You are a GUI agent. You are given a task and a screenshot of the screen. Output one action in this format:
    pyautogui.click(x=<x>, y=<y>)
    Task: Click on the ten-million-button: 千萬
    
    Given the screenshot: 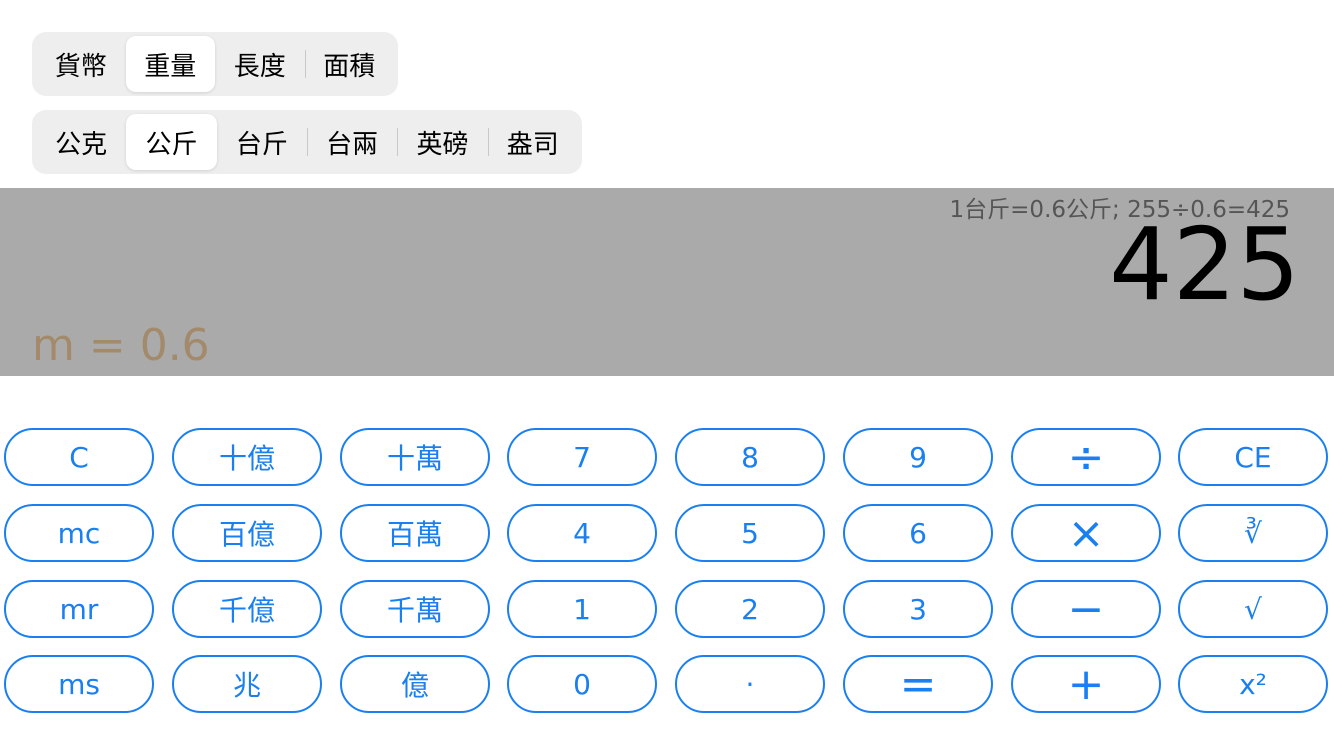 What is the action you would take?
    pyautogui.click(x=415, y=609)
    